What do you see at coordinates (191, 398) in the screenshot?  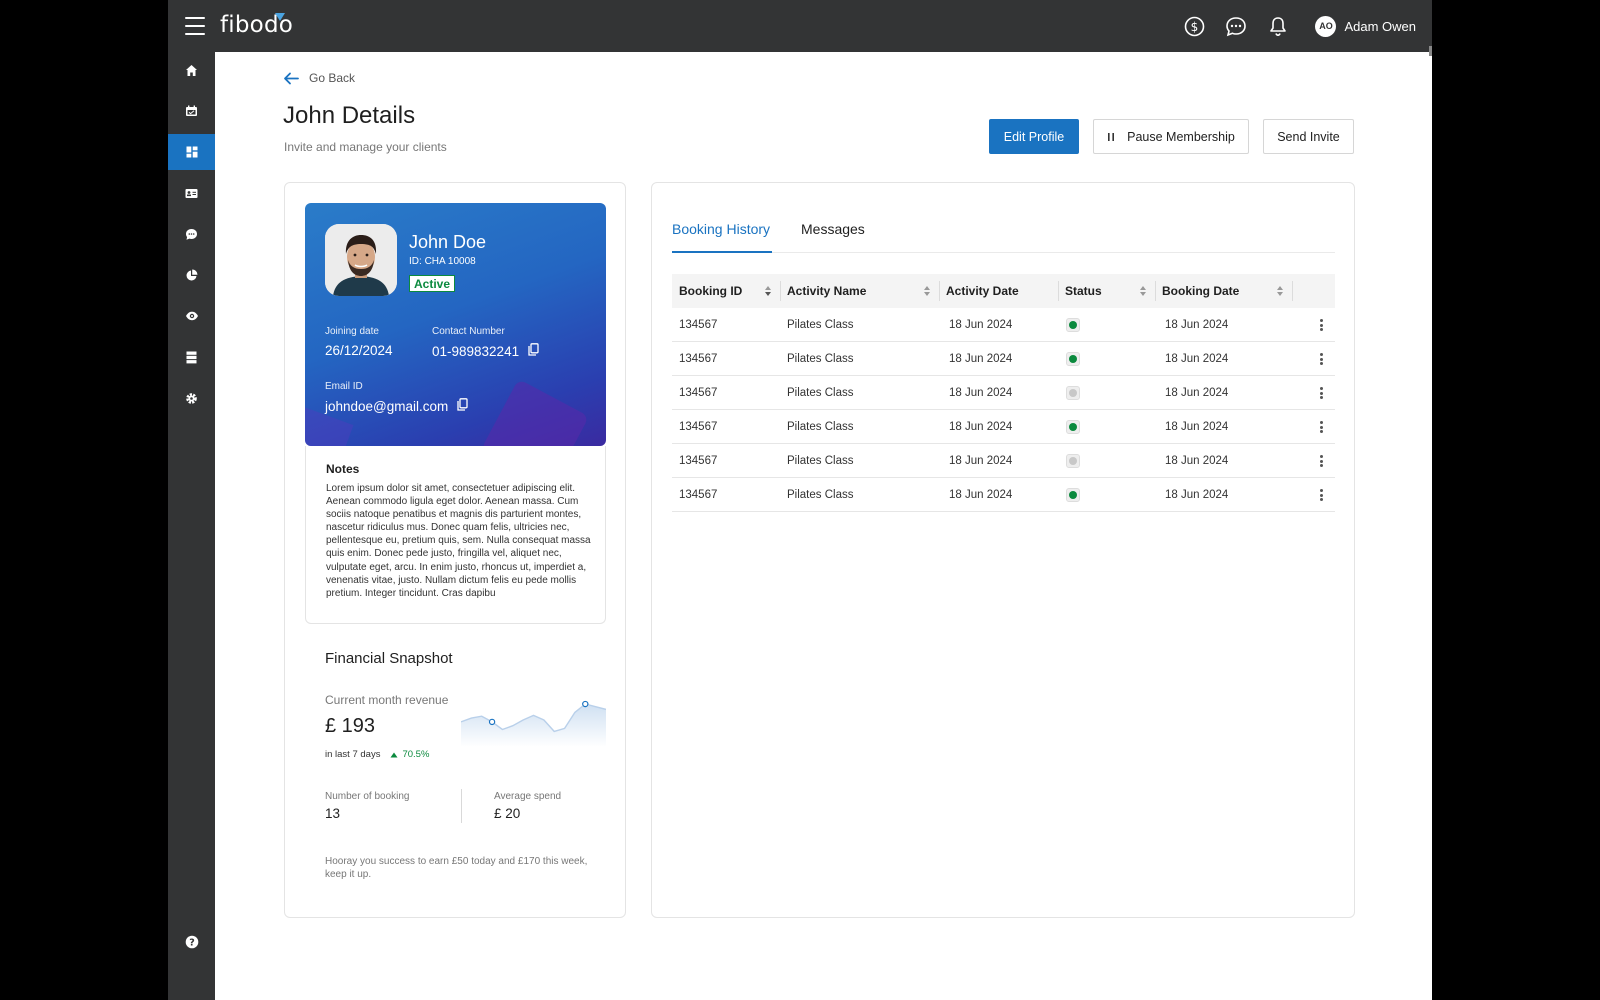 I see `sidebar-item-settings` at bounding box center [191, 398].